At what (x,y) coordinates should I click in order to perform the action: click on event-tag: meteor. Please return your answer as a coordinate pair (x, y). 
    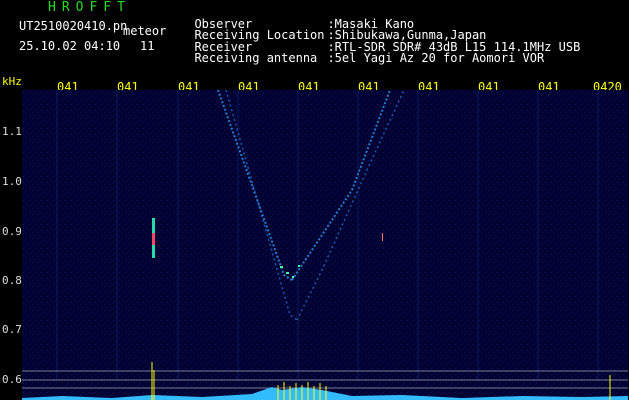
    Looking at the image, I should click on (145, 31).